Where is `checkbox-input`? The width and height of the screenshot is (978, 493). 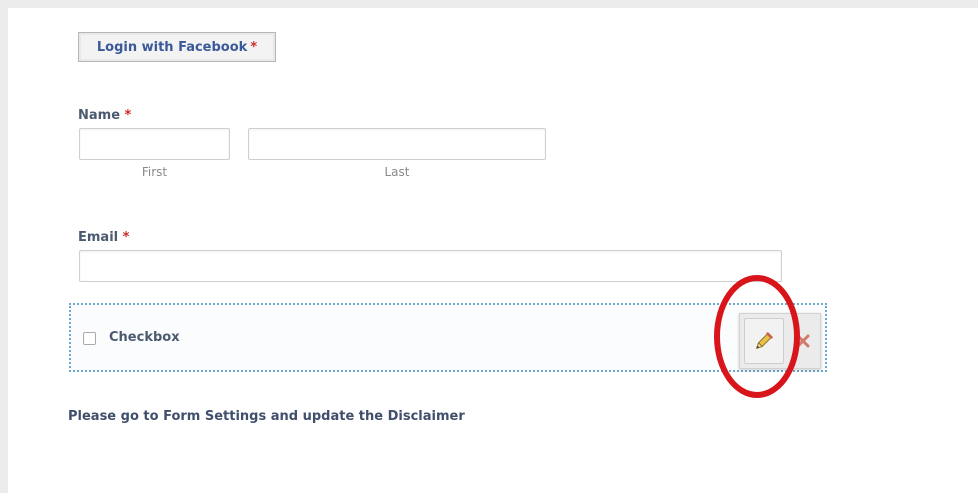 checkbox-input is located at coordinates (89, 338).